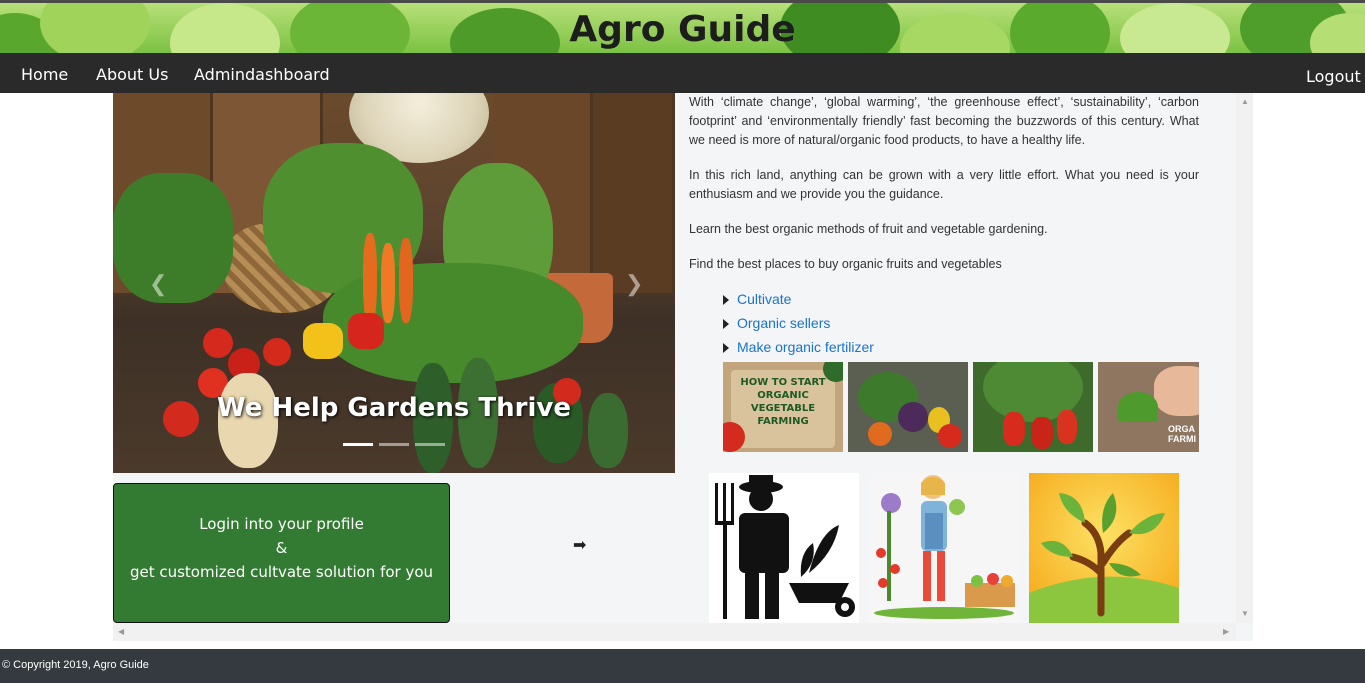 The width and height of the screenshot is (1365, 683). Describe the element at coordinates (132, 74) in the screenshot. I see `nav-about-us: About Us` at that location.